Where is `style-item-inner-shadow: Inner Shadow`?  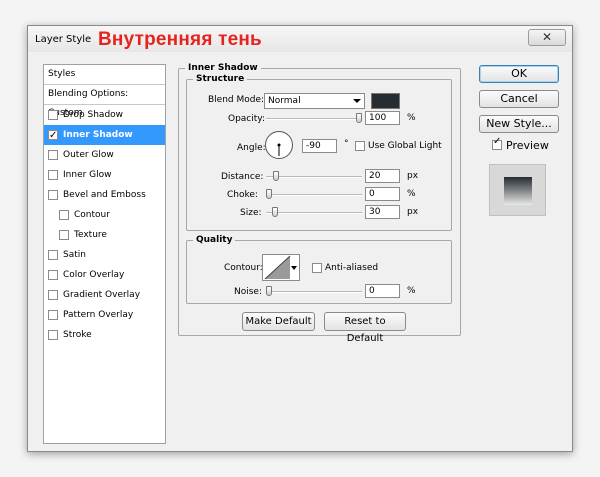
style-item-inner-shadow: Inner Shadow is located at coordinates (104, 135).